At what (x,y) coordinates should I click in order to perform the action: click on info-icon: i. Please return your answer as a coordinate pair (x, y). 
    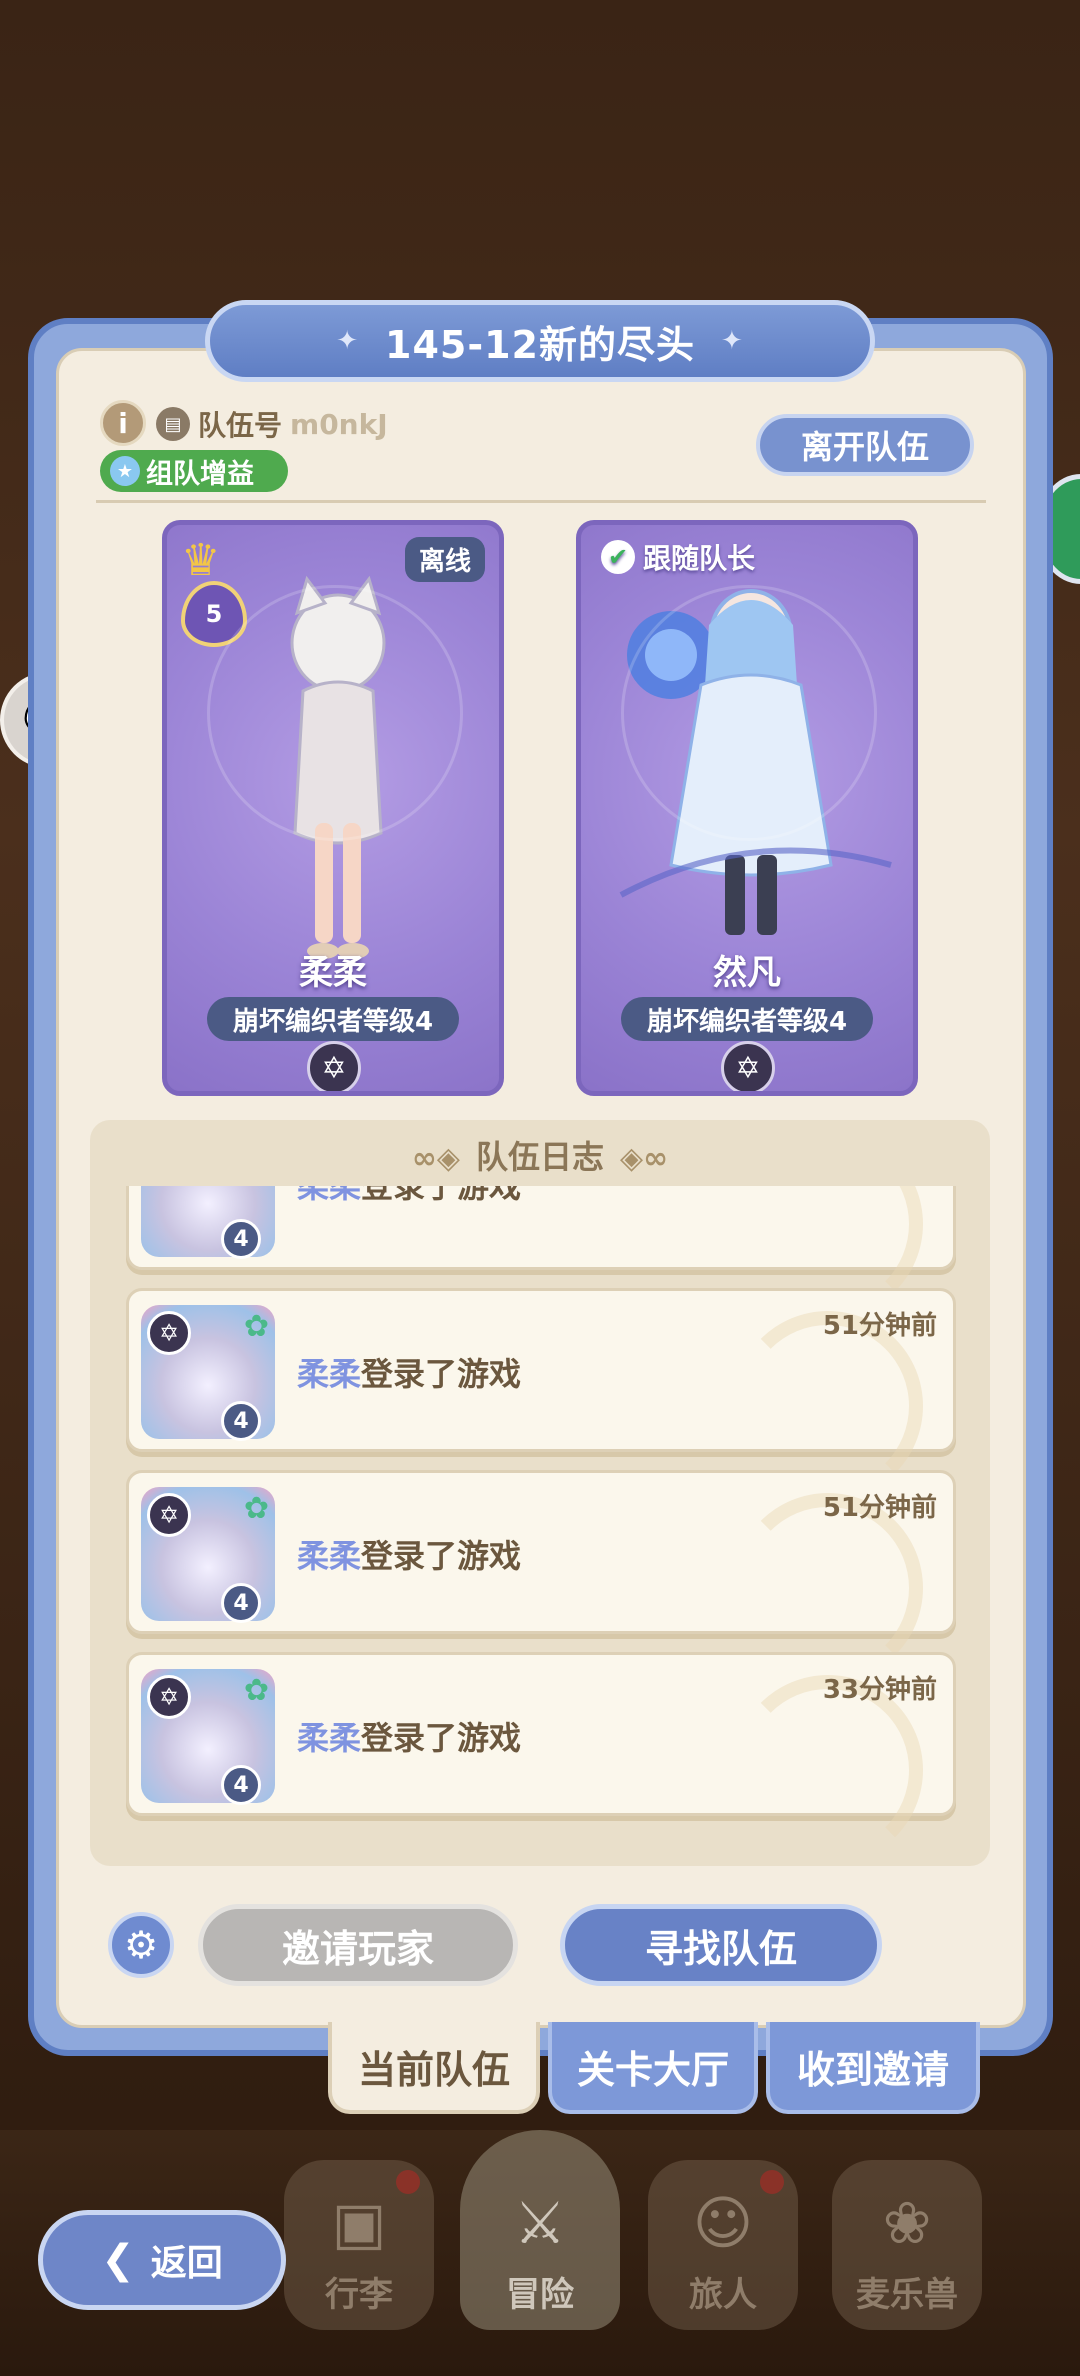
    Looking at the image, I should click on (123, 423).